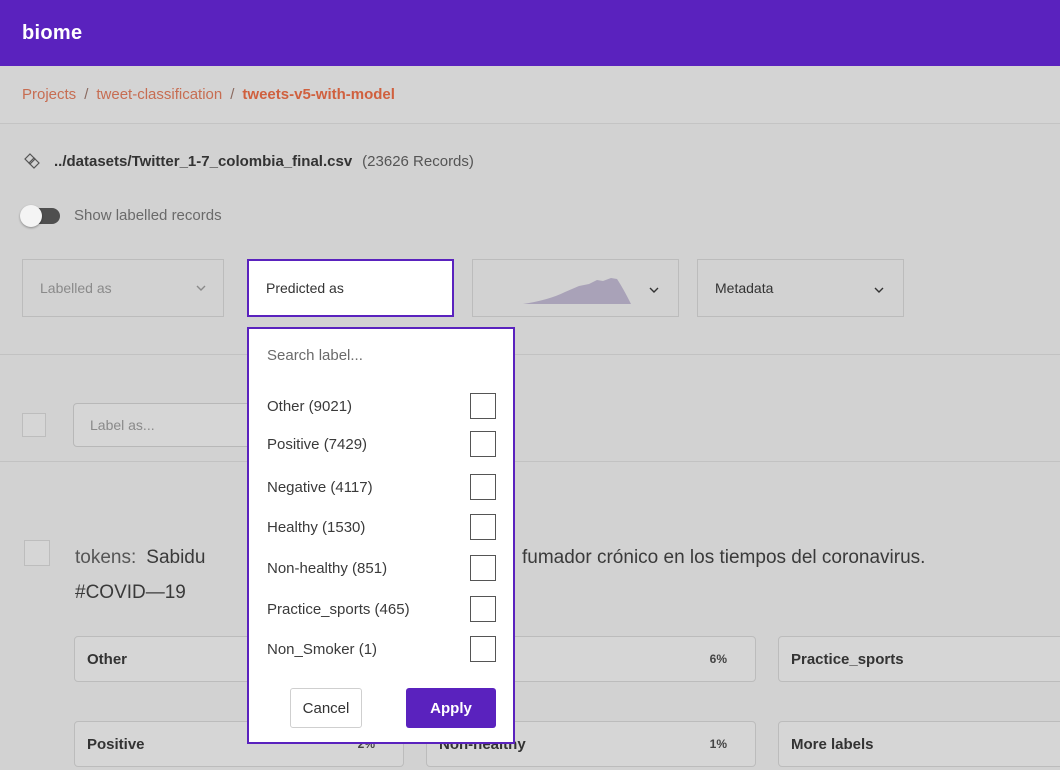 This screenshot has width=1060, height=770. I want to click on option-practice-sports: Practice_sports (465), so click(383, 609).